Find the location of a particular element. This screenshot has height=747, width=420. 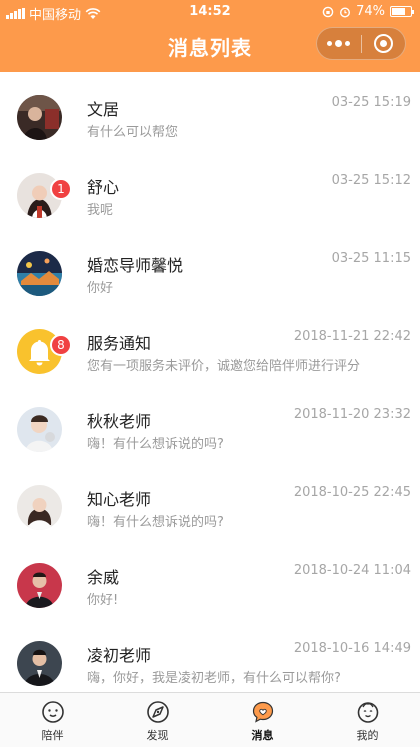

chat-bubble-icon is located at coordinates (262, 712).